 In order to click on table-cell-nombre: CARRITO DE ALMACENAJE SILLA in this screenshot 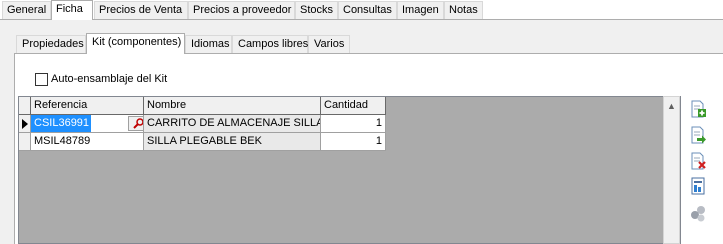, I will do `click(232, 124)`.